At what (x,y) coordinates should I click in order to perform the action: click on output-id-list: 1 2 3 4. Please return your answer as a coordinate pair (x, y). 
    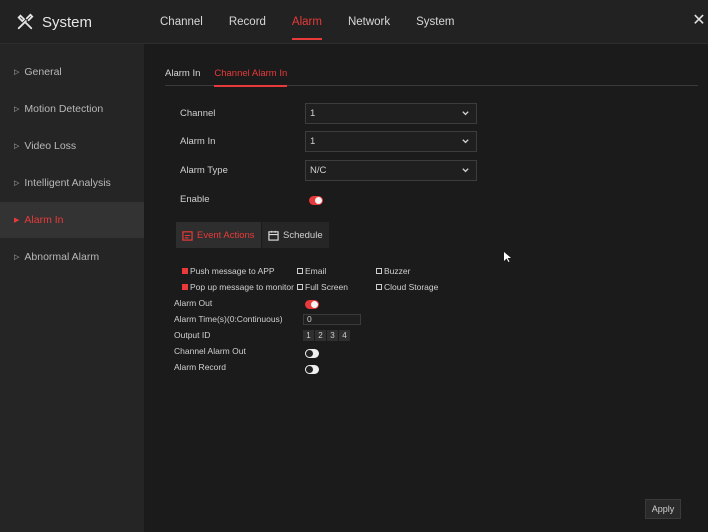
    Looking at the image, I should click on (327, 335).